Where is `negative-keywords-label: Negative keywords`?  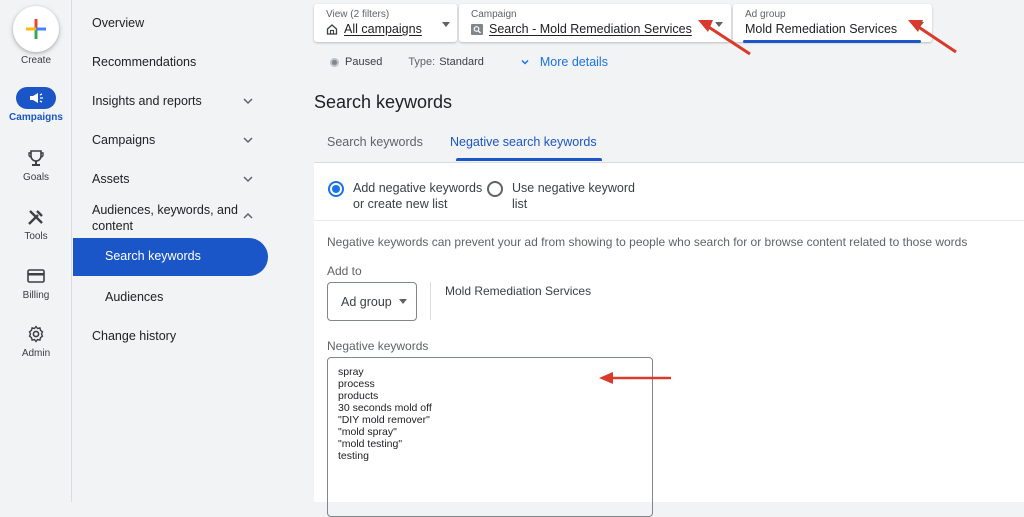
negative-keywords-label: Negative keywords is located at coordinates (378, 346).